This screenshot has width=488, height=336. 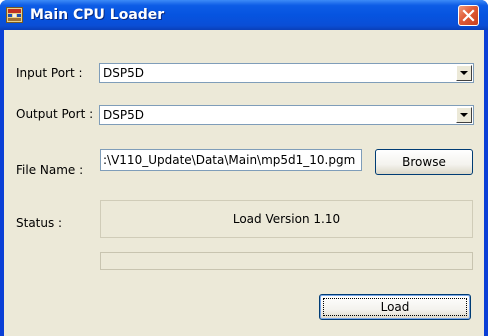 I want to click on output-port-dropdown-button, so click(x=464, y=115).